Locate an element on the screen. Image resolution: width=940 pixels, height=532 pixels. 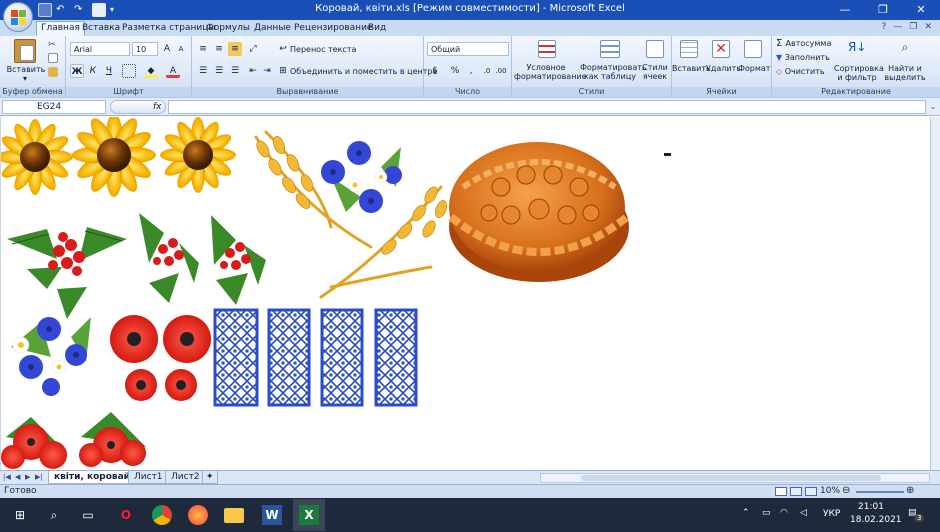
italic-button: К is located at coordinates (93, 71).